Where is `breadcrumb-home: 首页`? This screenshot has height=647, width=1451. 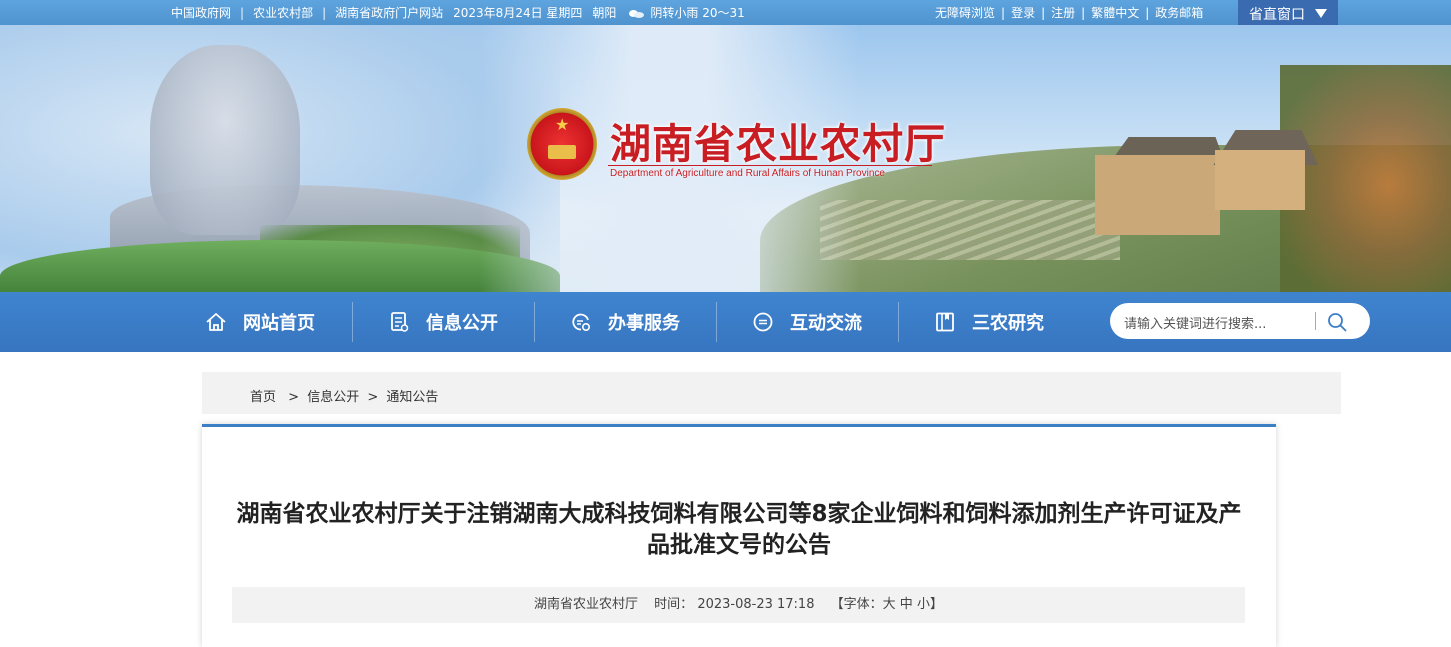
breadcrumb-home: 首页 is located at coordinates (263, 397).